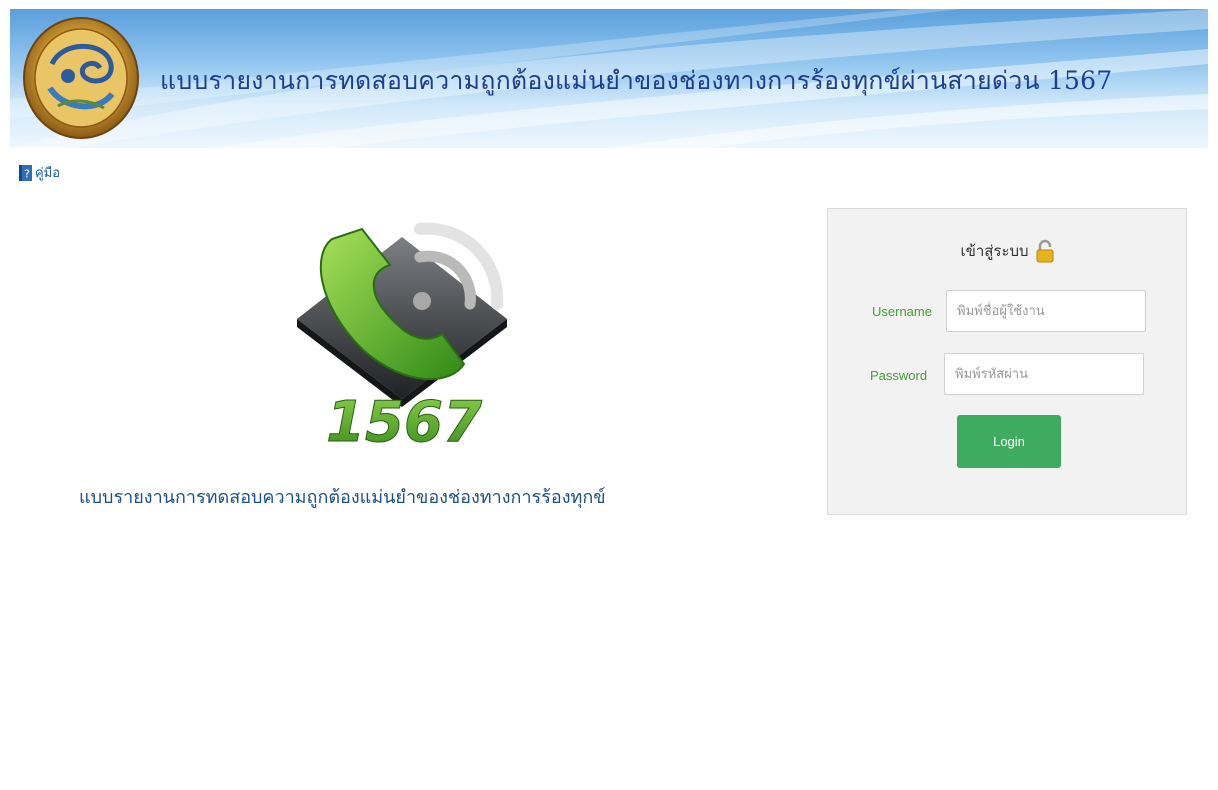 Image resolution: width=1218 pixels, height=790 pixels. I want to click on open-lock-icon, so click(1045, 251).